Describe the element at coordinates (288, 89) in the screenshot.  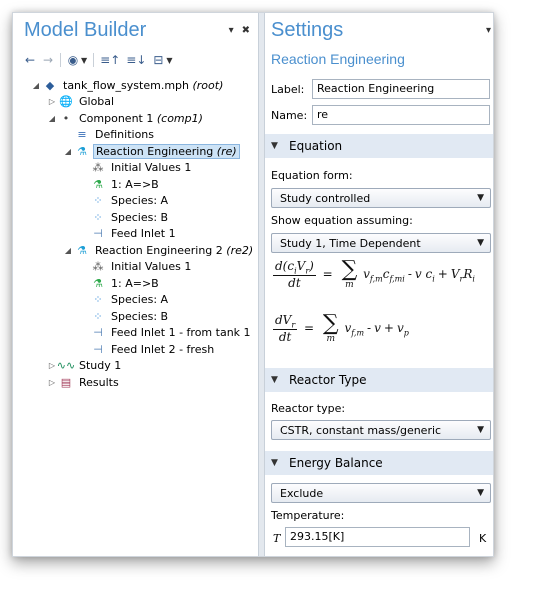
I see `label-field-label: Label:` at that location.